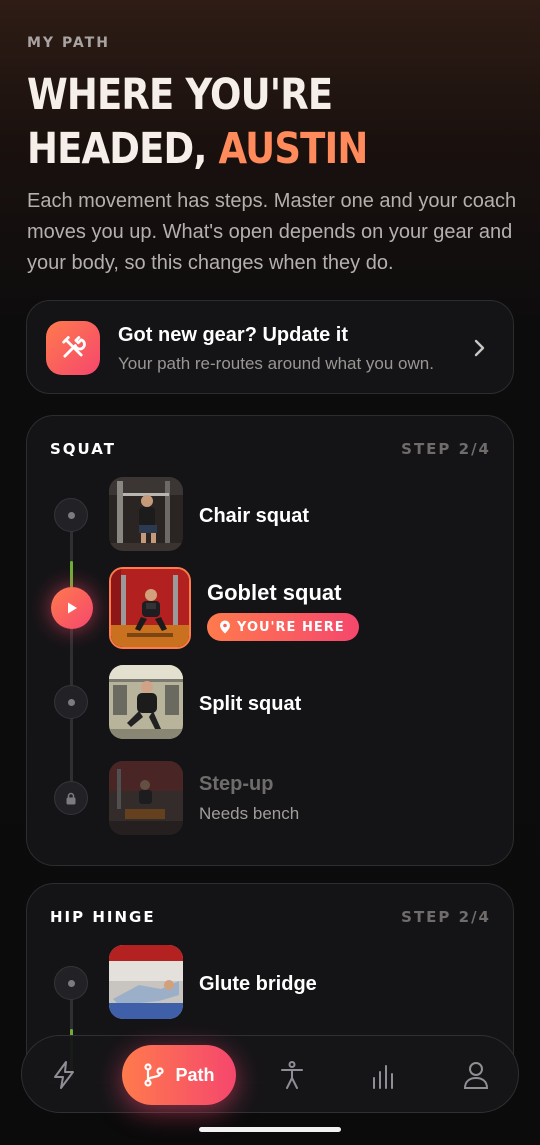  What do you see at coordinates (123, 149) in the screenshot?
I see `headline-prefix: HEADED,` at bounding box center [123, 149].